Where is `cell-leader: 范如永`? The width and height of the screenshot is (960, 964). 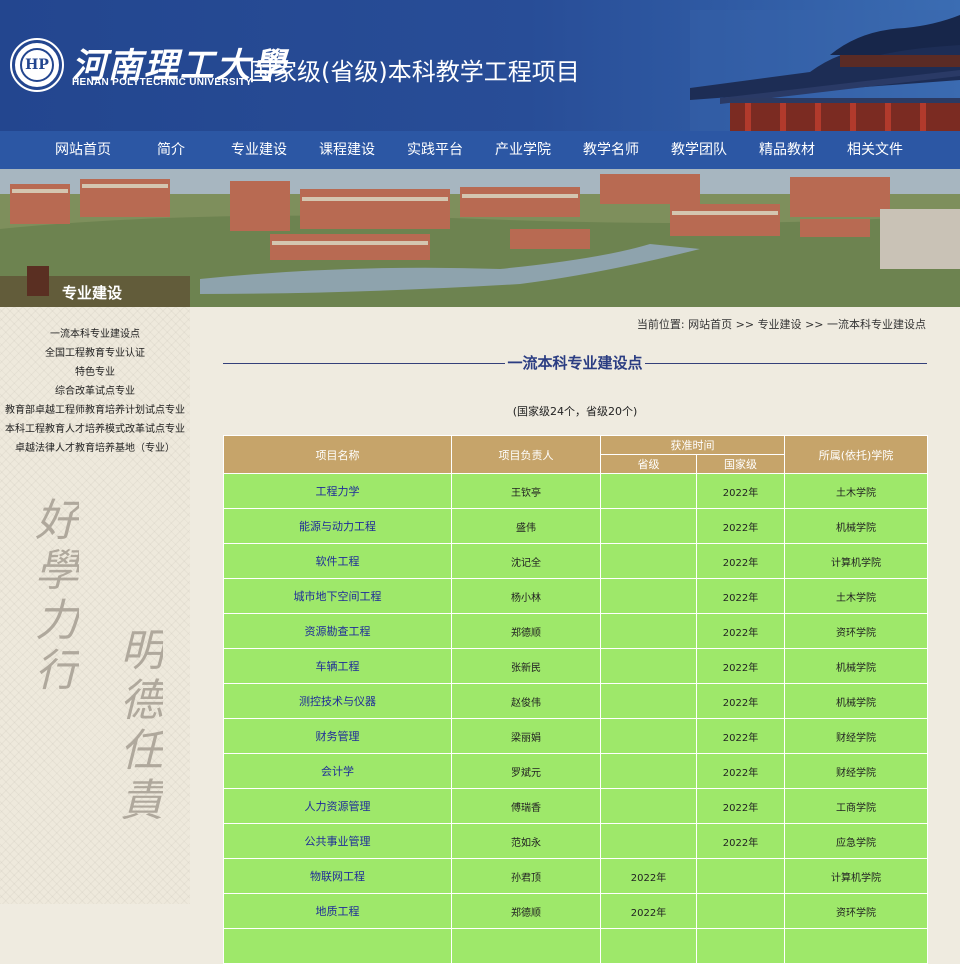 cell-leader: 范如永 is located at coordinates (526, 841).